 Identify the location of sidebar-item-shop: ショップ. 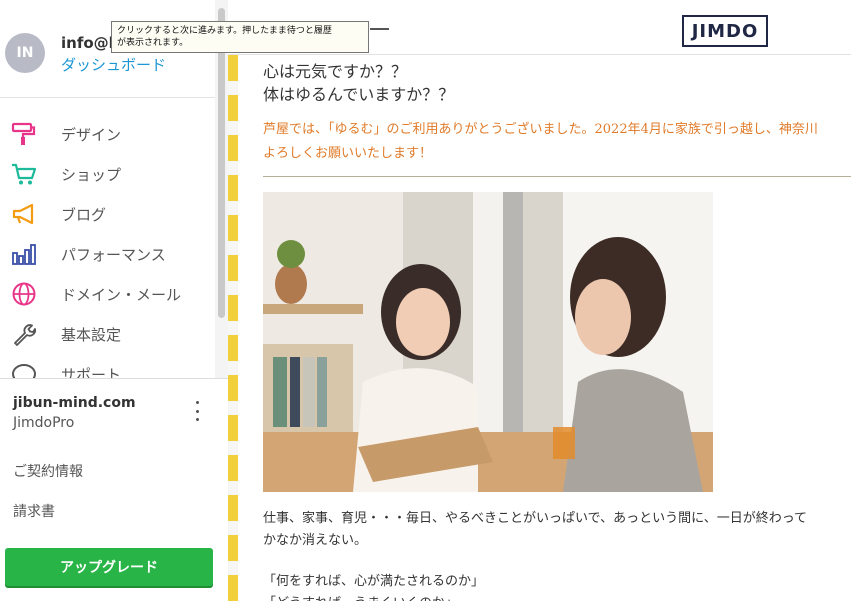
(107, 174).